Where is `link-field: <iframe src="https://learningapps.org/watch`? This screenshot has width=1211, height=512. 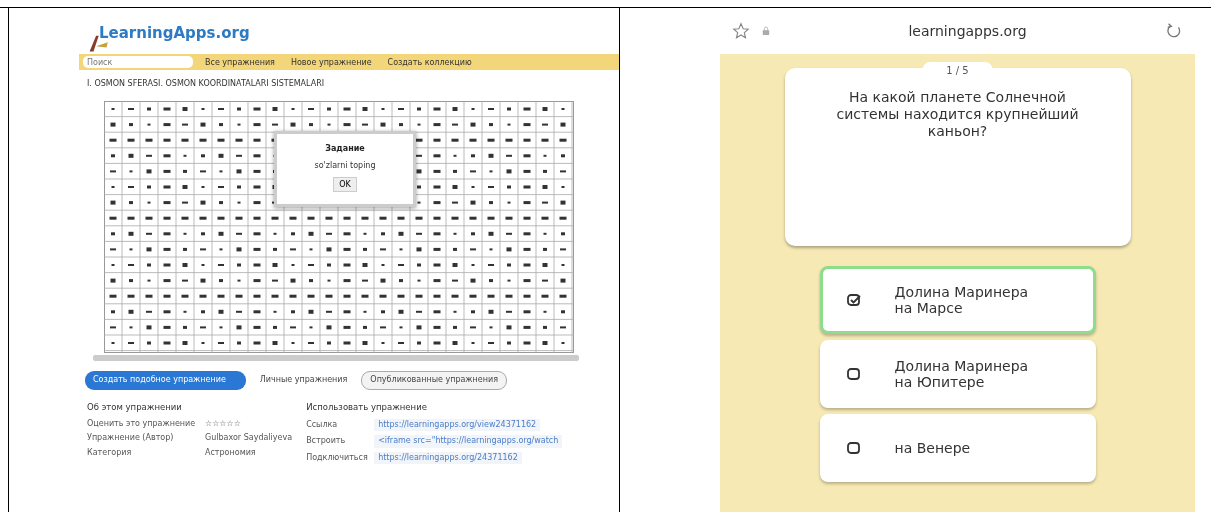 link-field: <iframe src="https://learningapps.org/watch is located at coordinates (468, 441).